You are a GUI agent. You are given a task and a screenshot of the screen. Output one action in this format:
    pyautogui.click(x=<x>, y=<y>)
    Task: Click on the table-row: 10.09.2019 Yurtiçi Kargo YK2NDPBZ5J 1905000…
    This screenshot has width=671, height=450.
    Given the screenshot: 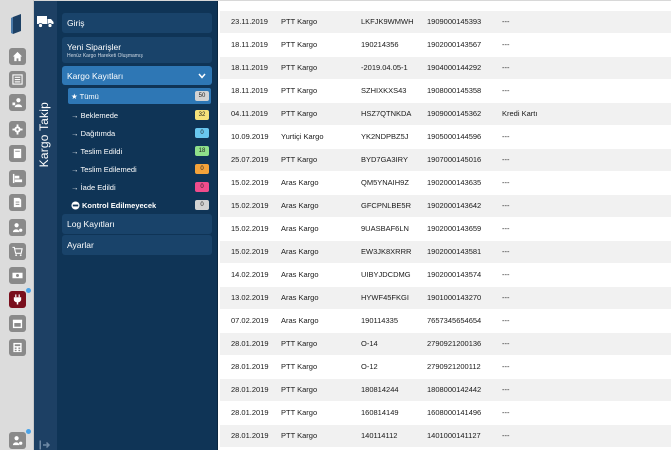 What is the action you would take?
    pyautogui.click(x=445, y=137)
    